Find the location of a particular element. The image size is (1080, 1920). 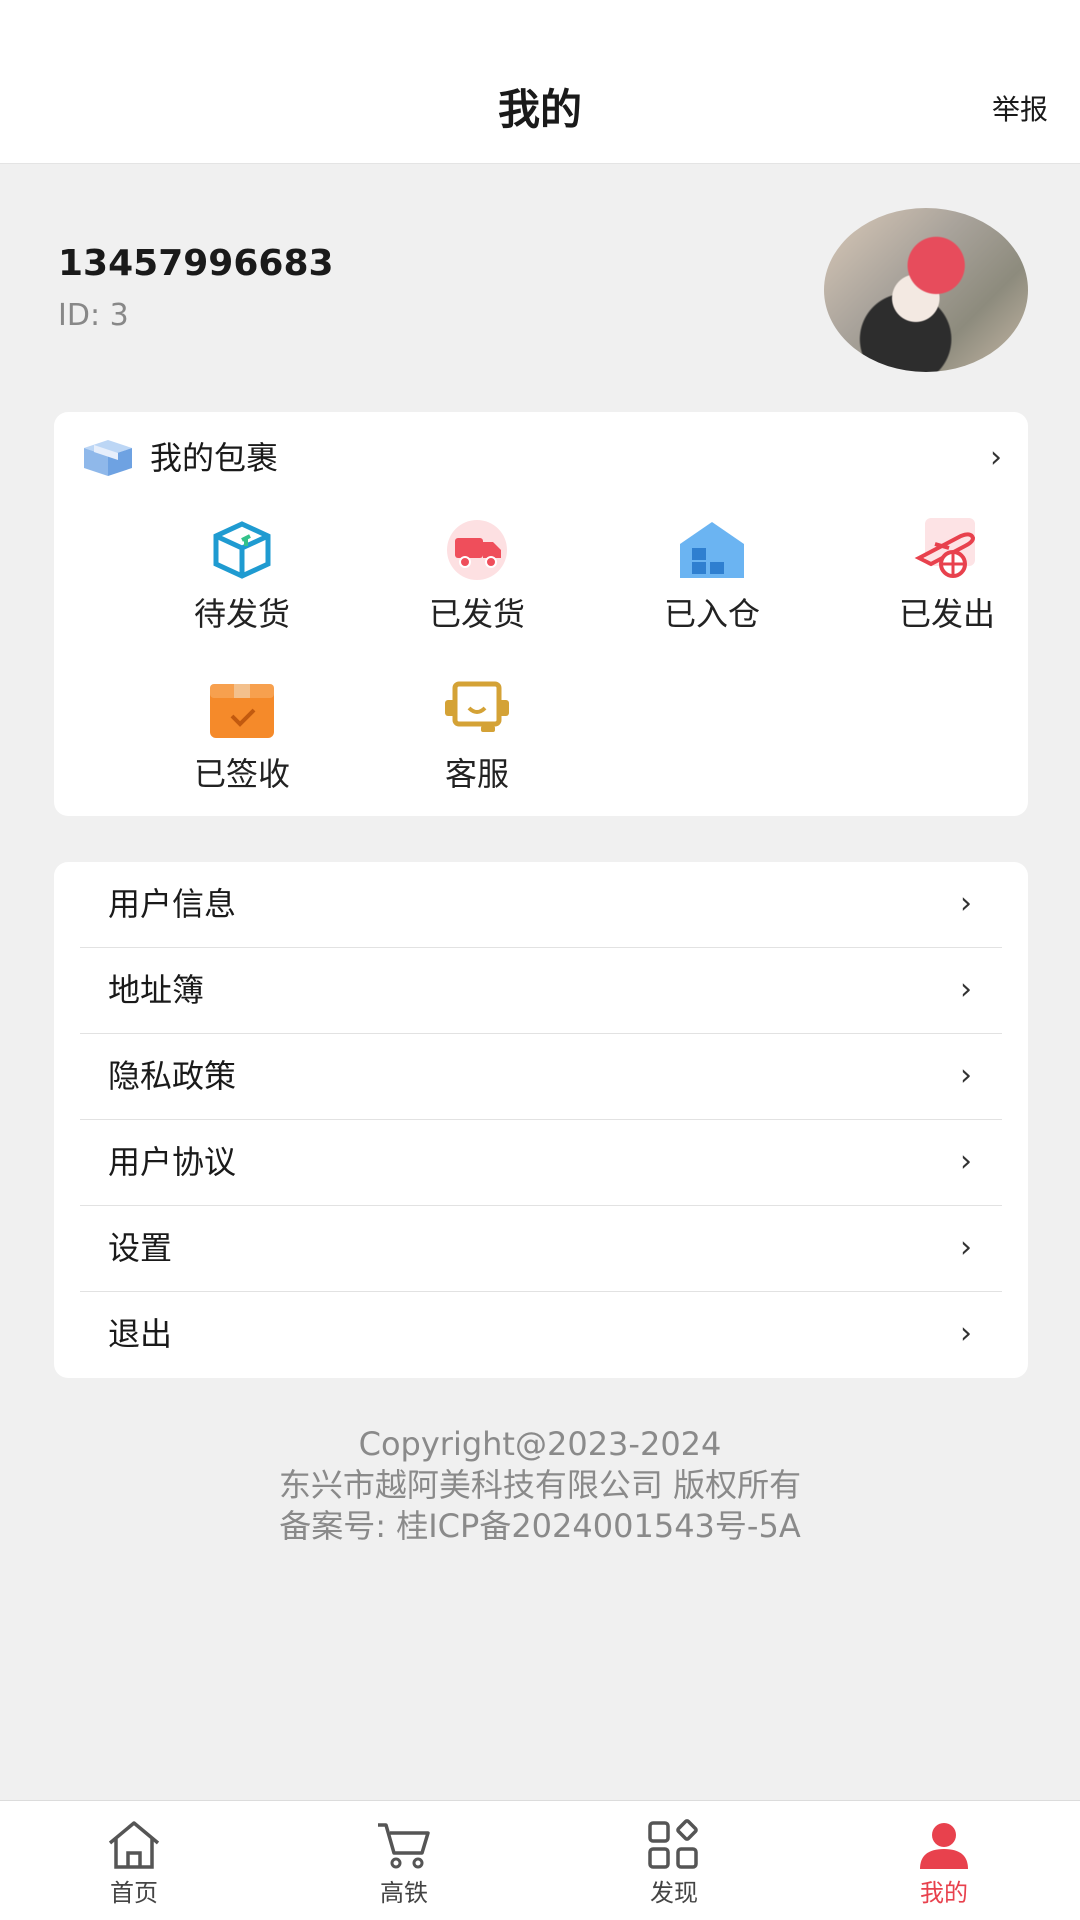

airplane-globe-icon is located at coordinates (945, 548).